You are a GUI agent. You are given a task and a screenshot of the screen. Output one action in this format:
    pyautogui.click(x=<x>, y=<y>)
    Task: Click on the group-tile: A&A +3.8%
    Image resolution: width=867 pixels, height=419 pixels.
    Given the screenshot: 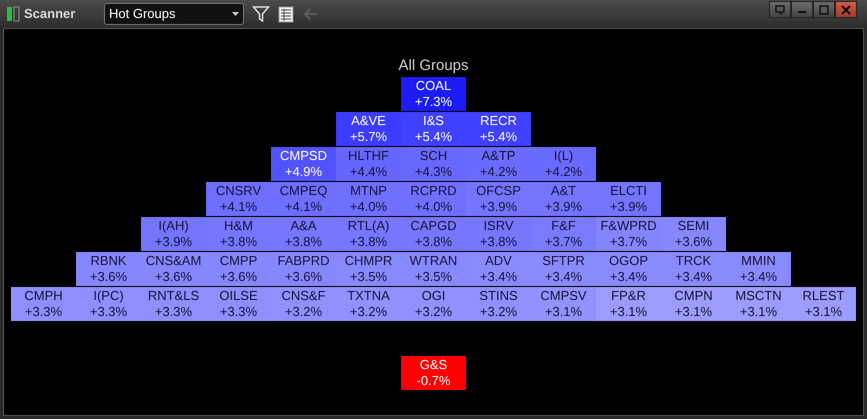 What is the action you would take?
    pyautogui.click(x=303, y=234)
    